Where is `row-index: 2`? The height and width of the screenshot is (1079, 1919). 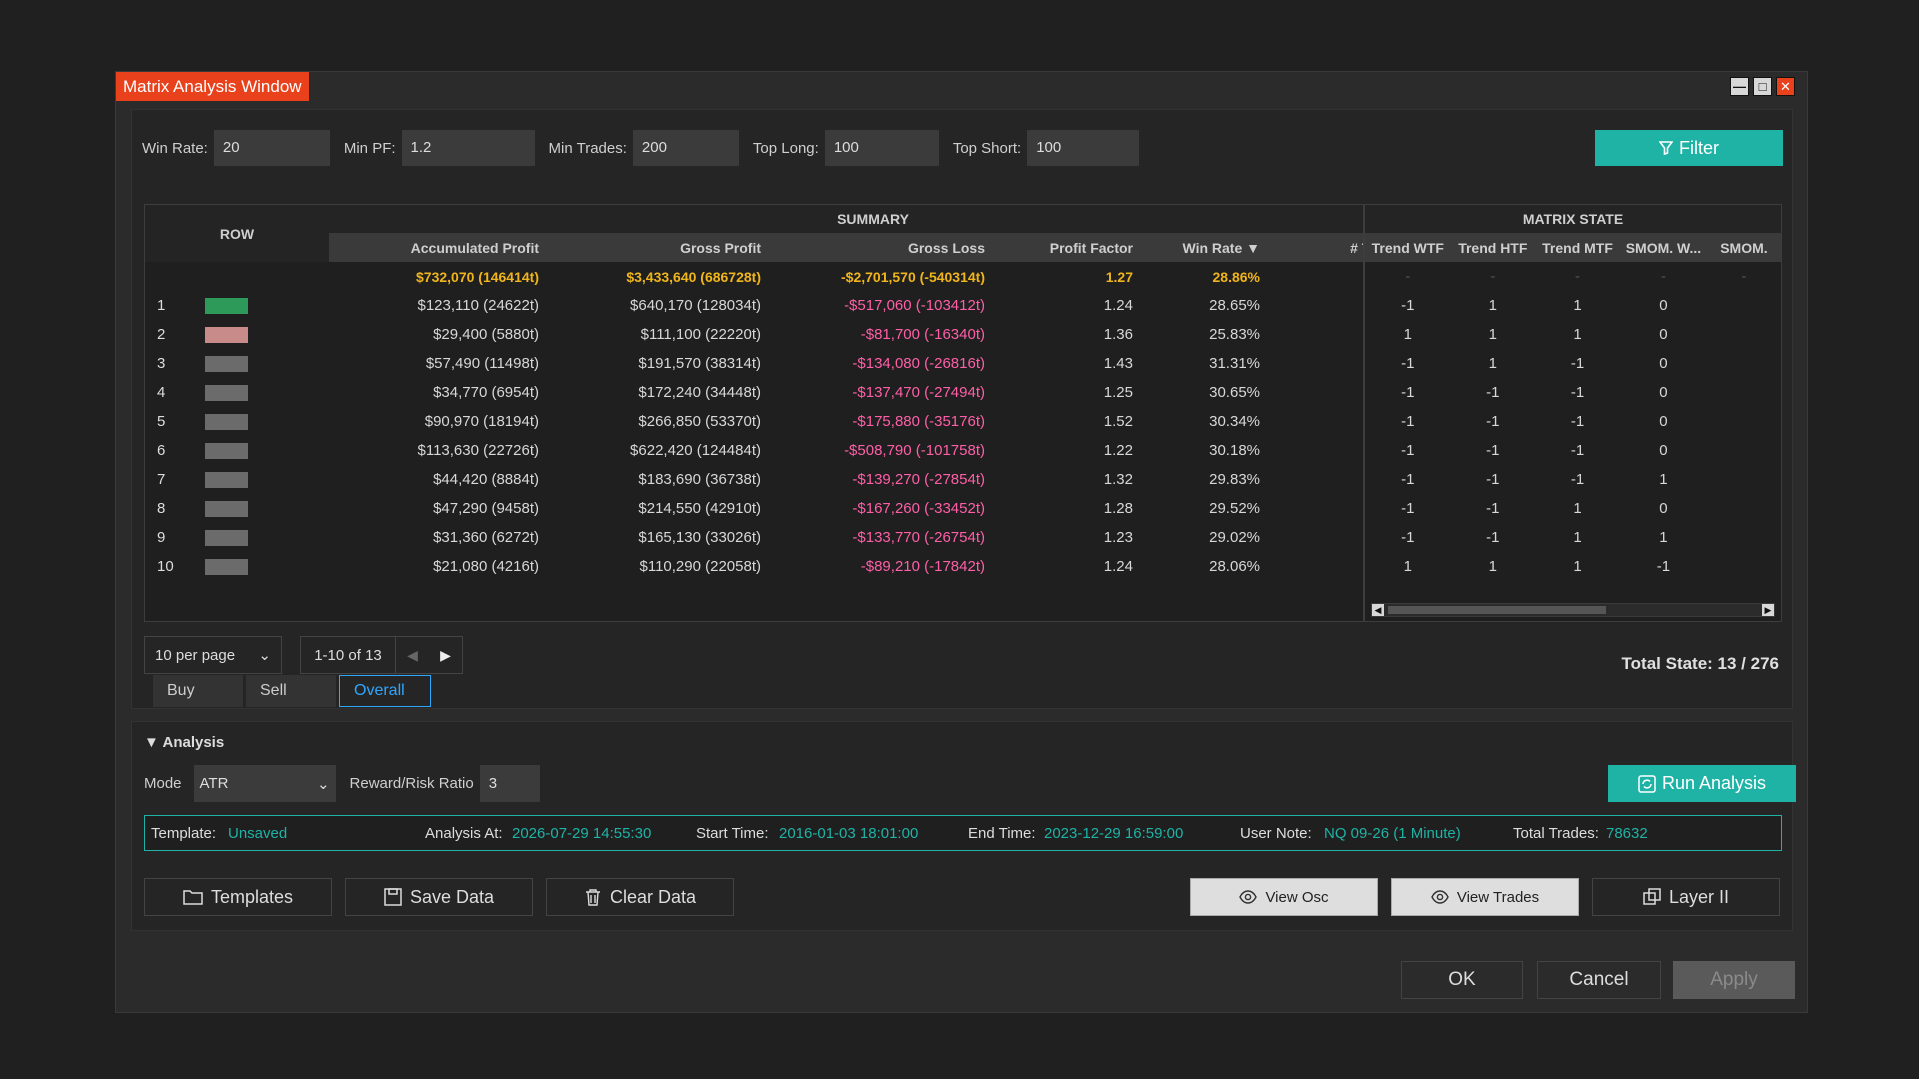
row-index: 2 is located at coordinates (161, 334).